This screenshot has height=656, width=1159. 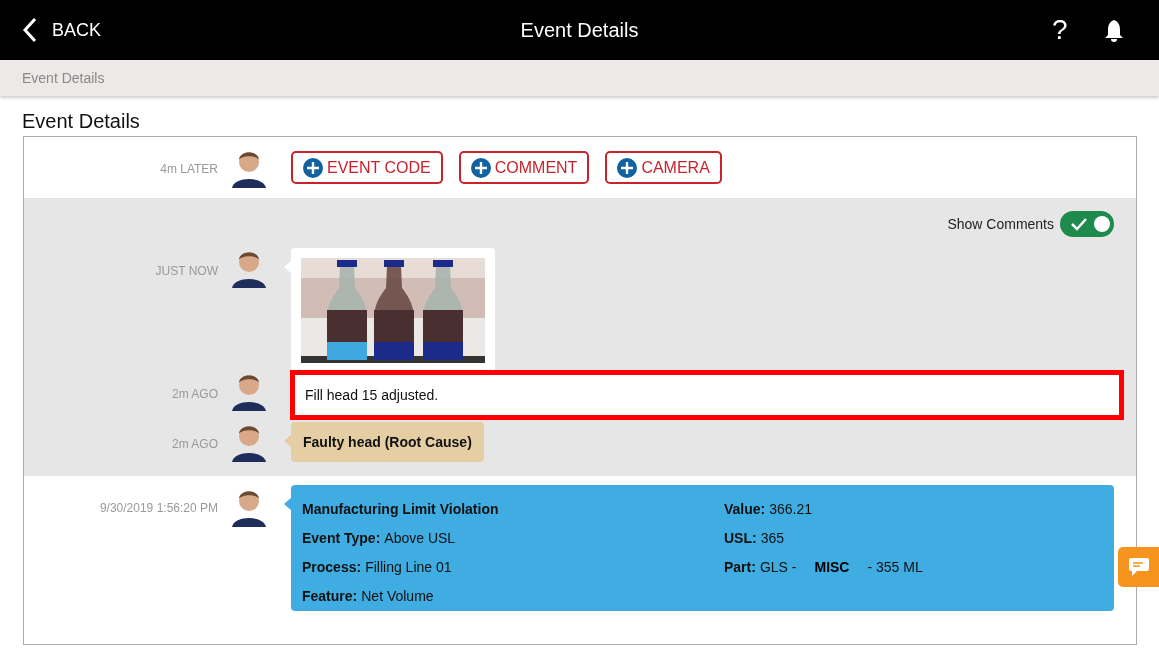 I want to click on bubble-tail, so click(x=288, y=441).